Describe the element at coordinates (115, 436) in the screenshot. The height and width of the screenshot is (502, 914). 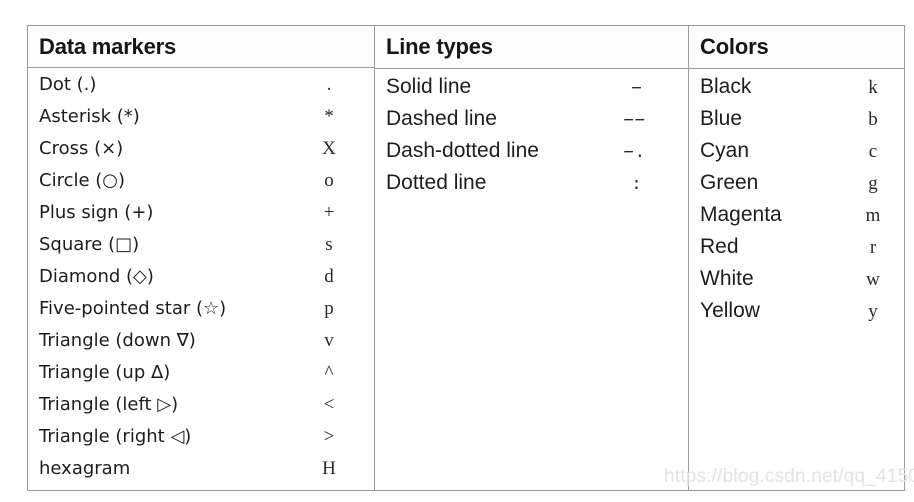
I see `row-label: Triangle (right ◁)` at that location.